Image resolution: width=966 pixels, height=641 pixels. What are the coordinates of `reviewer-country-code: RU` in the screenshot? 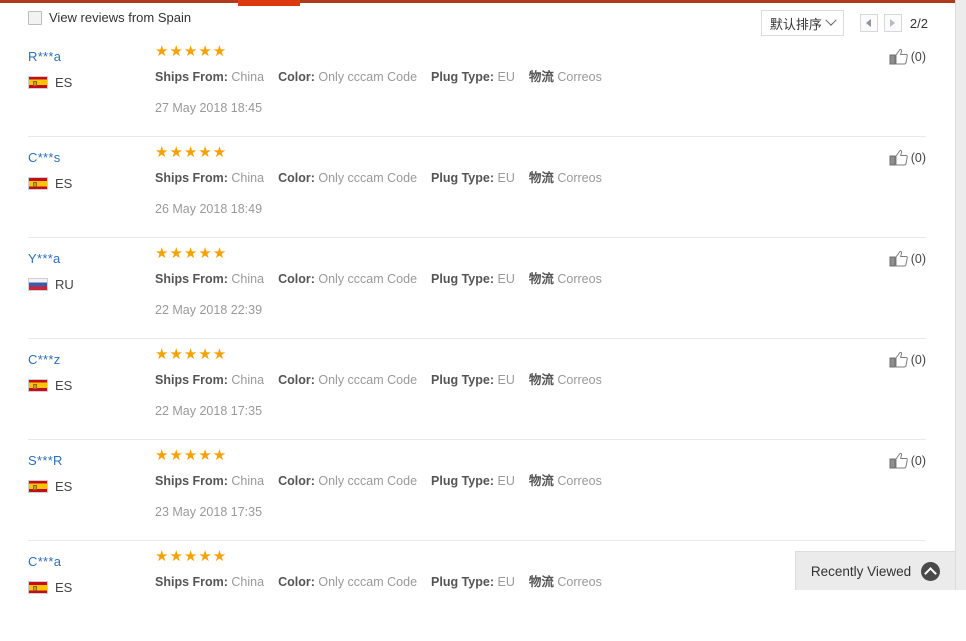 It's located at (64, 284).